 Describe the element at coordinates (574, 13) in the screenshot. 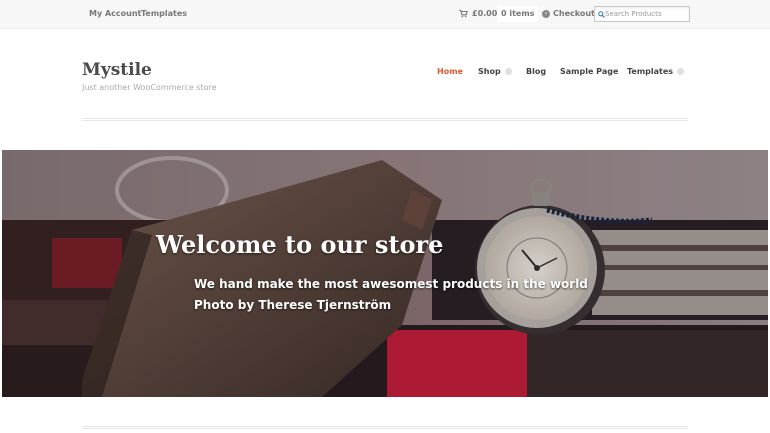

I see `checkout-link: Checkout` at that location.